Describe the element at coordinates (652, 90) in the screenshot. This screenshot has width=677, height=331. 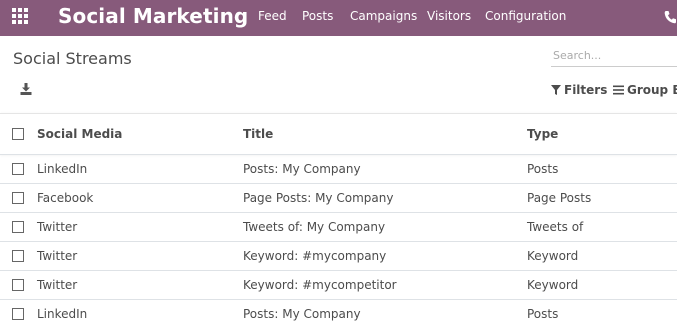
I see `group-by-label: Group By` at that location.